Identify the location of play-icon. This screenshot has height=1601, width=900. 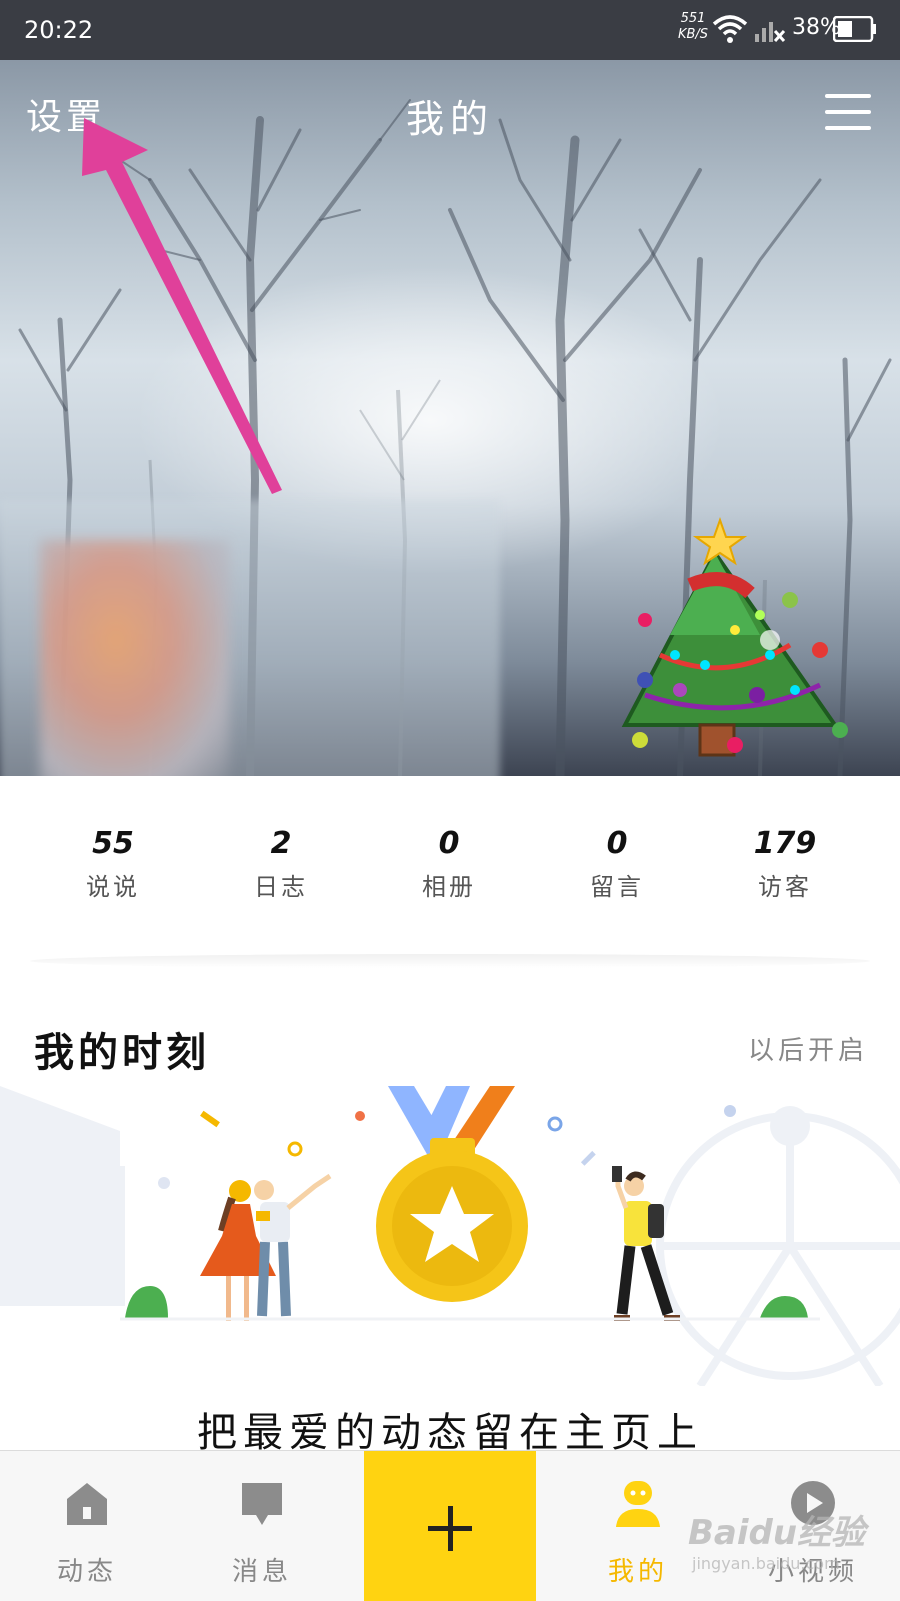
(813, 1503).